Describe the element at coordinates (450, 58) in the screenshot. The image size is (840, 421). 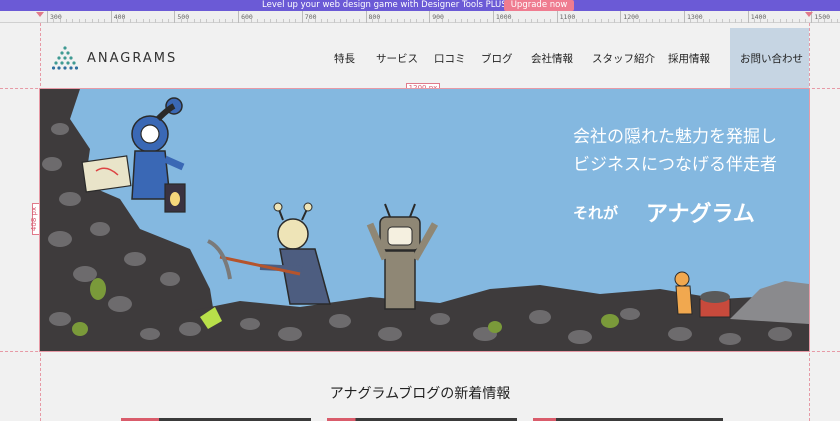
I see `nav-item-reviews: 口コミ` at that location.